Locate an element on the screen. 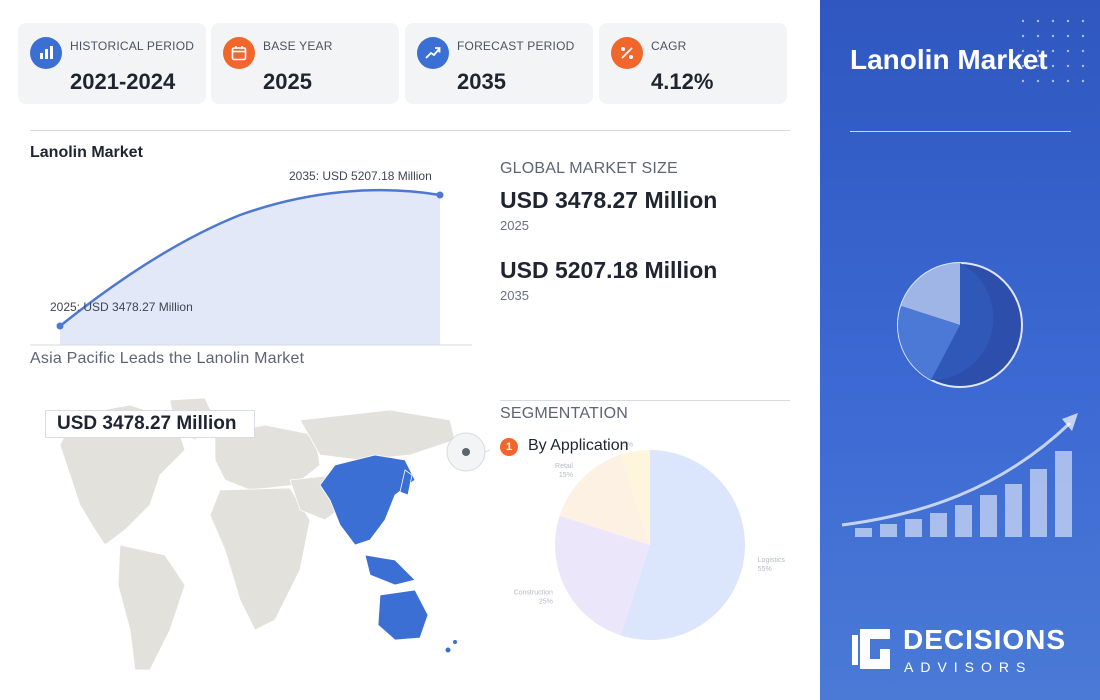  region-callout: USD 3478.27 Million is located at coordinates (150, 424).